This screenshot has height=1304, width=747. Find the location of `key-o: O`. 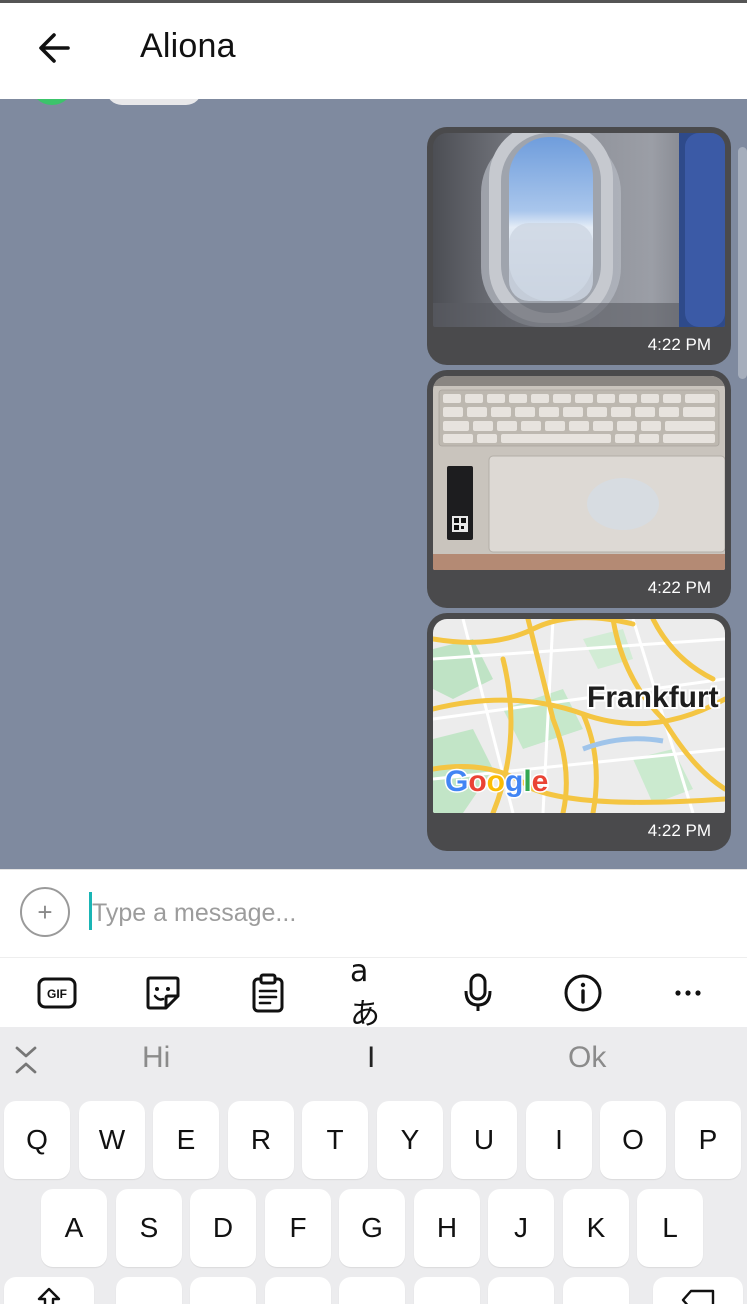

key-o: O is located at coordinates (633, 1140).